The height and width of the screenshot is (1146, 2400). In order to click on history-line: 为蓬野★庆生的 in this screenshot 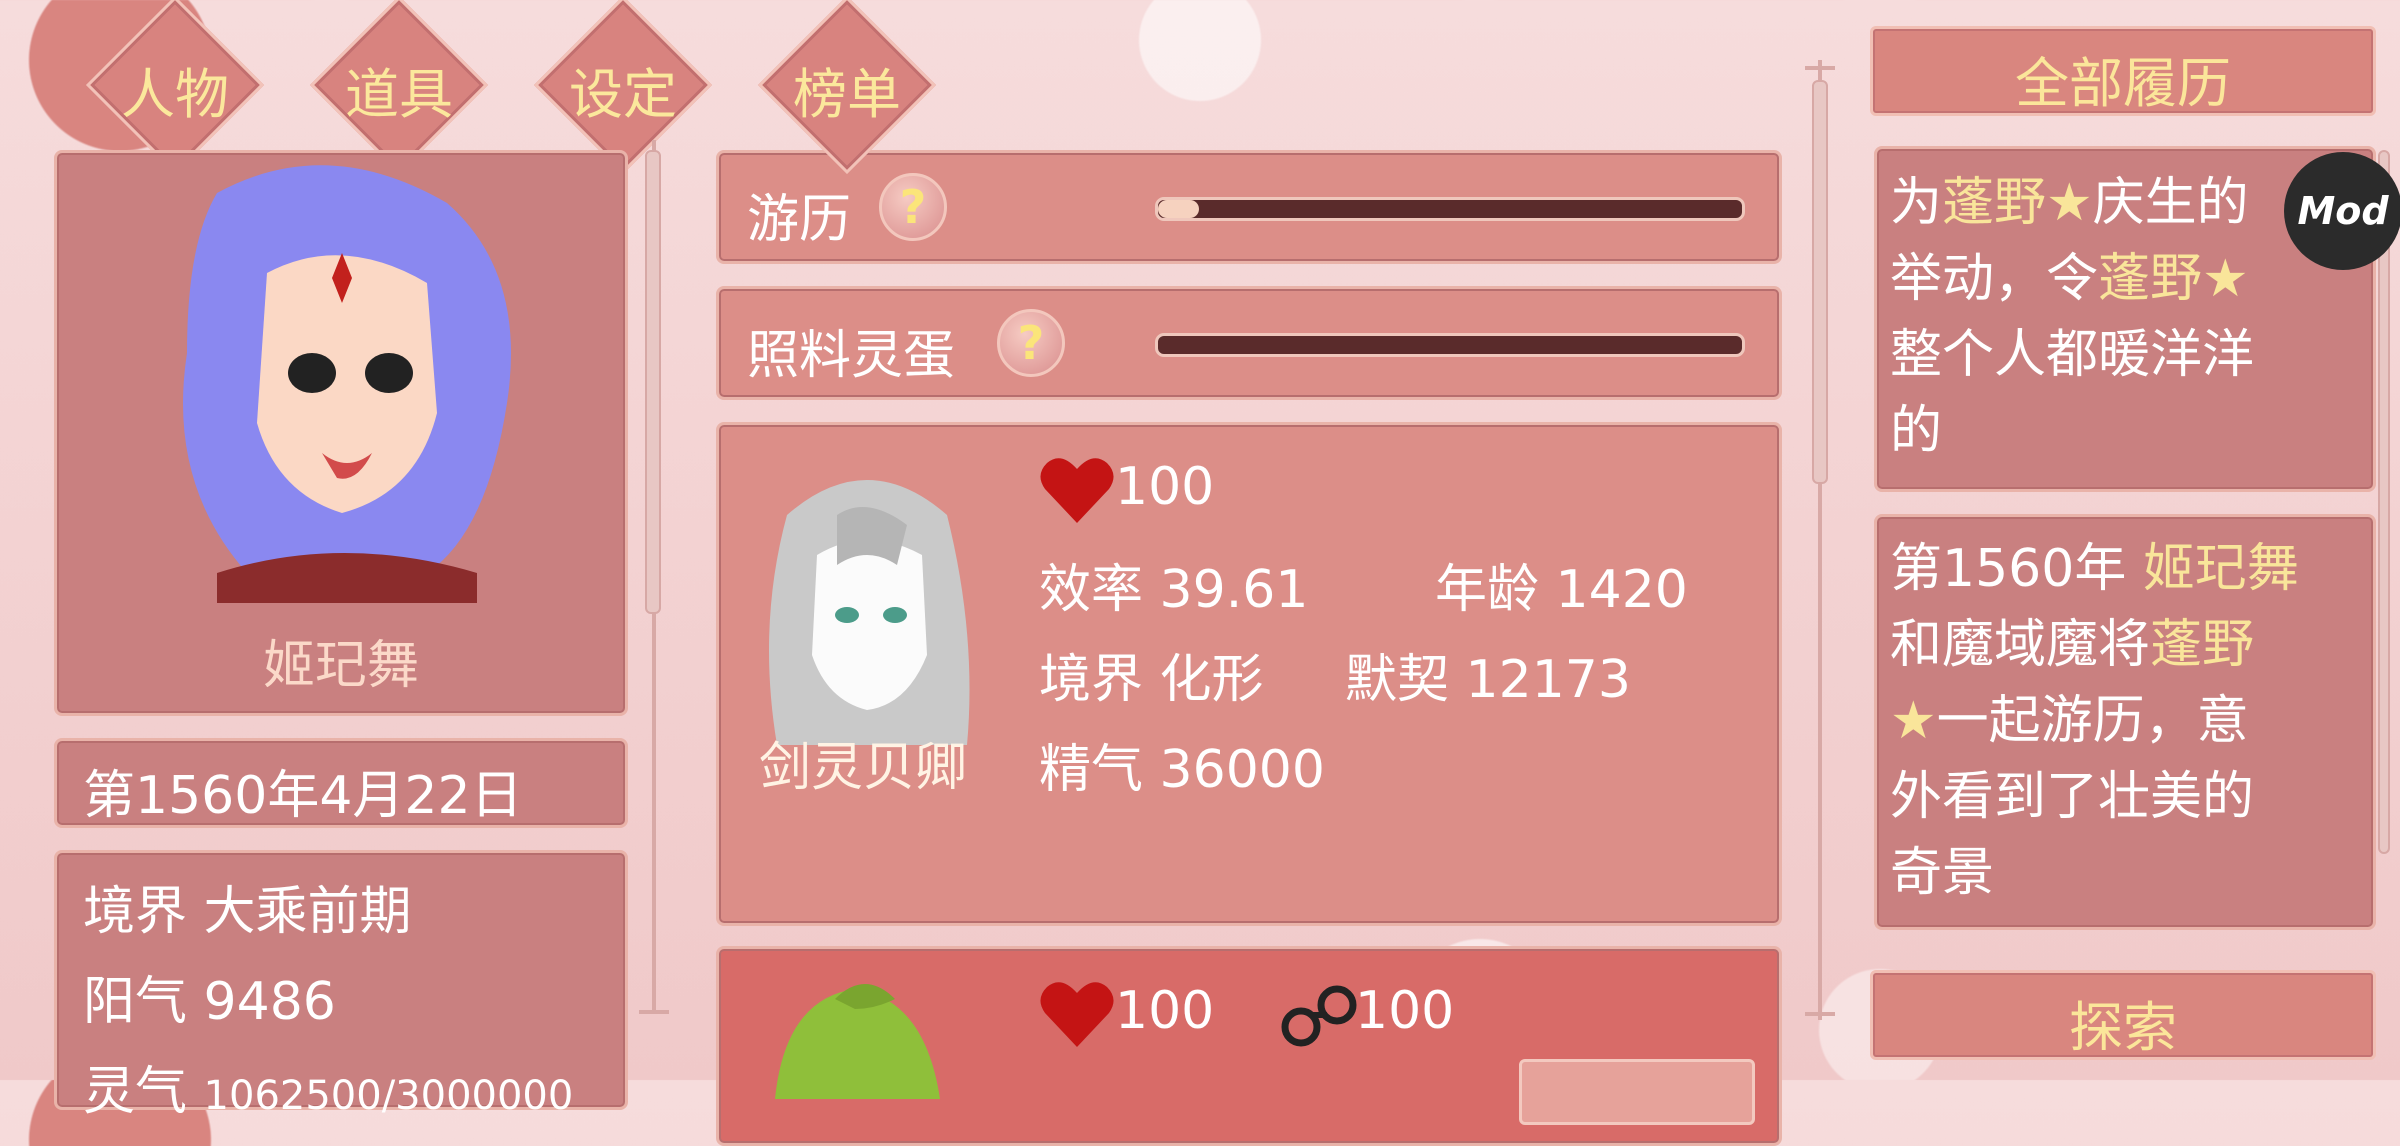, I will do `click(2069, 203)`.